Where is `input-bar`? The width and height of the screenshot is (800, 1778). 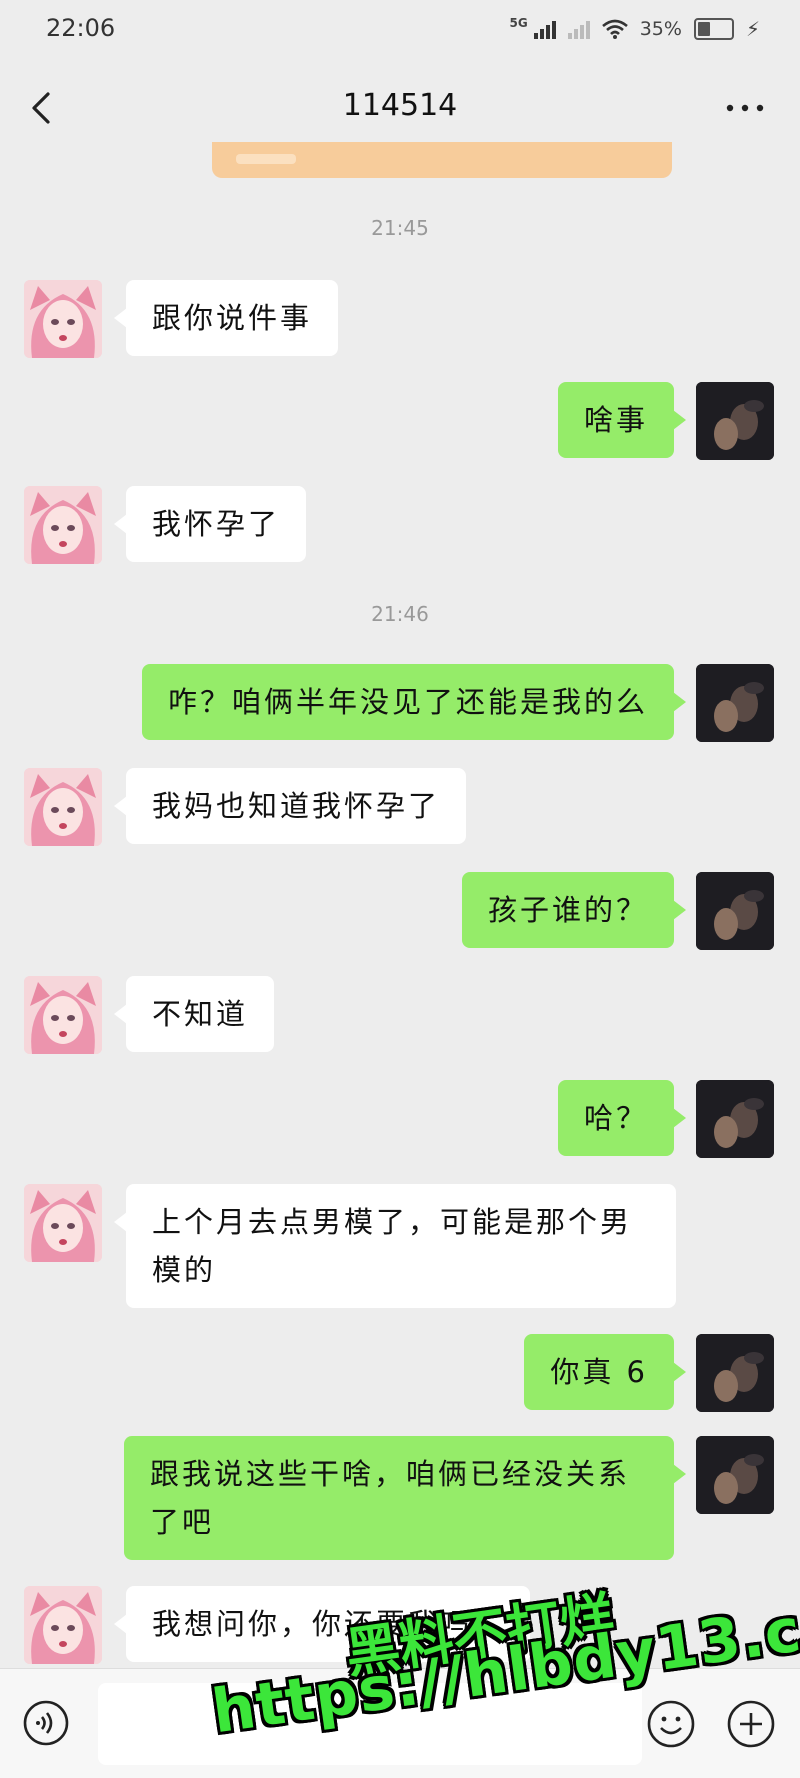
input-bar is located at coordinates (400, 1723).